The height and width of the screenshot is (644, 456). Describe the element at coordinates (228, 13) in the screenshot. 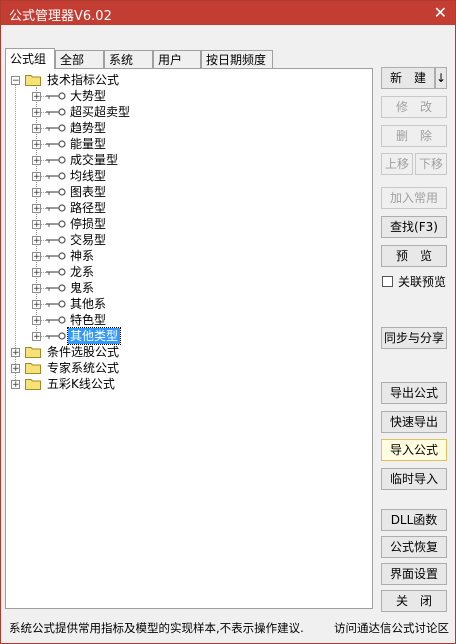

I see `title-bar: 公式管理器V6.02 ✕` at that location.